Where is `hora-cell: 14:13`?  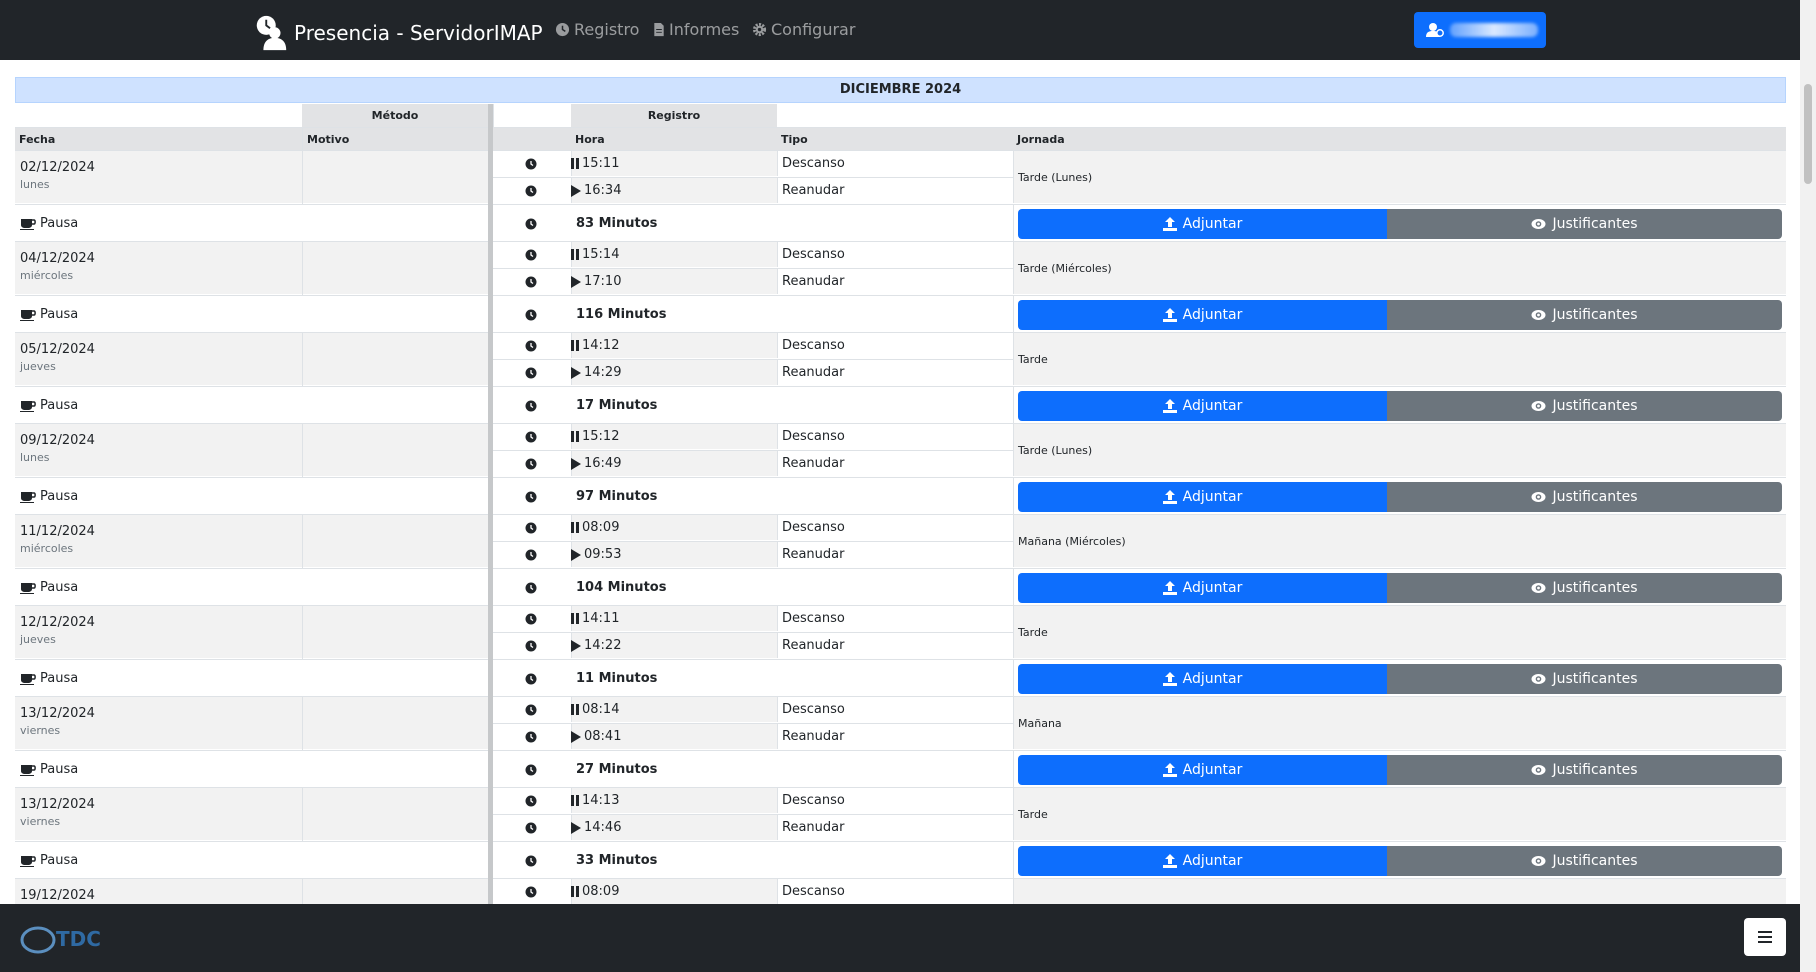
hora-cell: 14:13 is located at coordinates (595, 800).